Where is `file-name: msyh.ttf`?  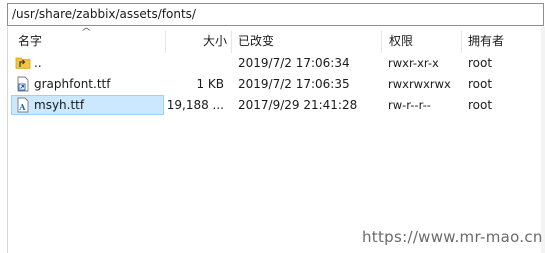 file-name: msyh.ttf is located at coordinates (59, 105).